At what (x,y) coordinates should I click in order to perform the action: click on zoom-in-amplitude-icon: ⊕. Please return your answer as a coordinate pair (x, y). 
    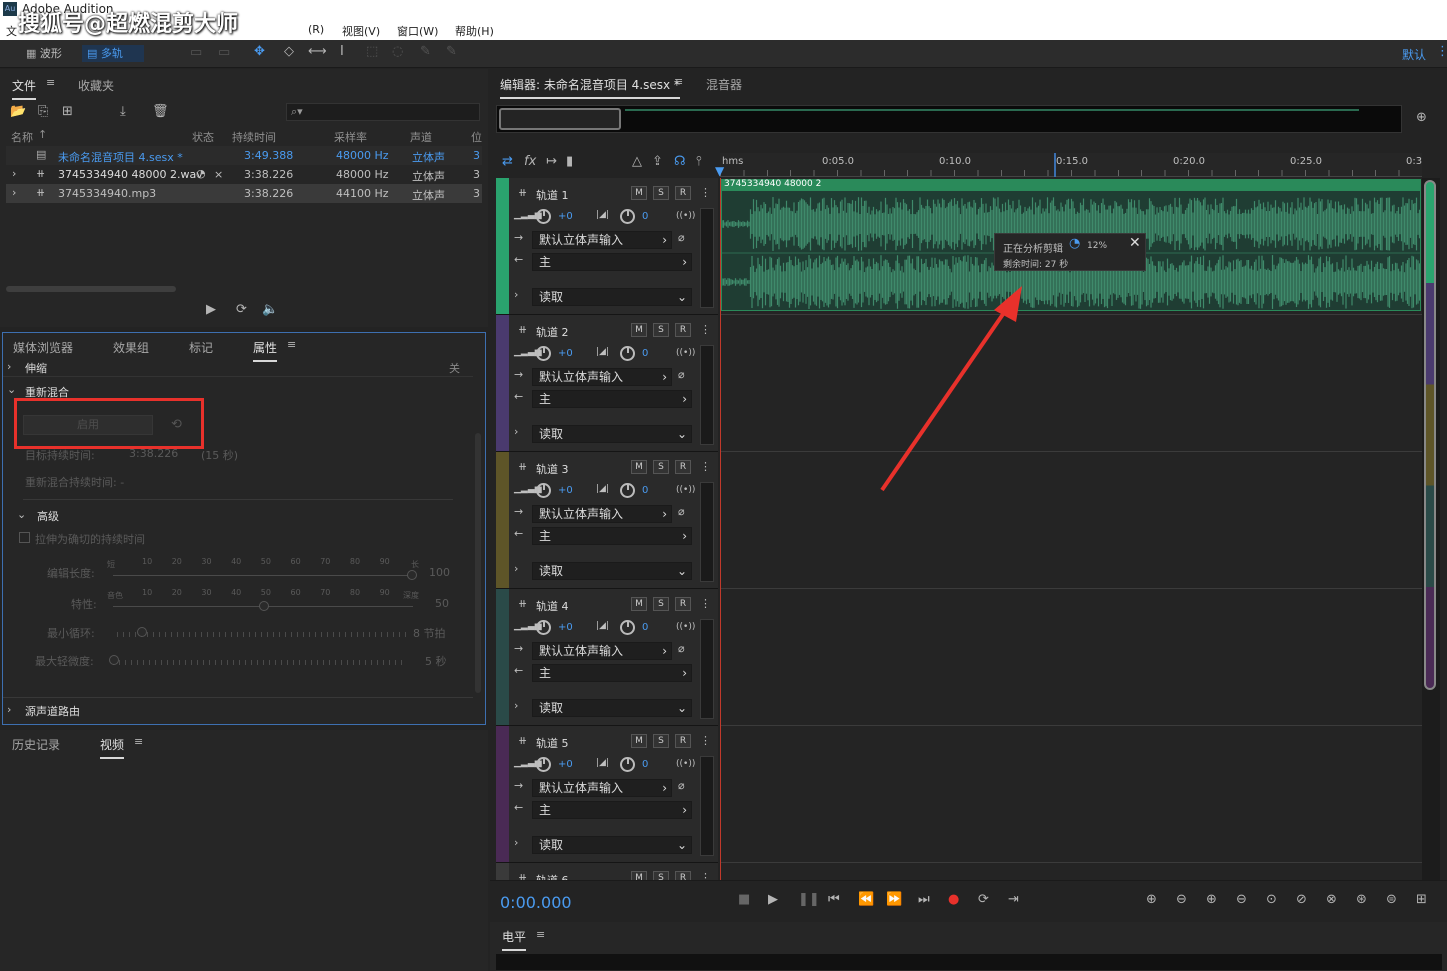
    Looking at the image, I should click on (1151, 900).